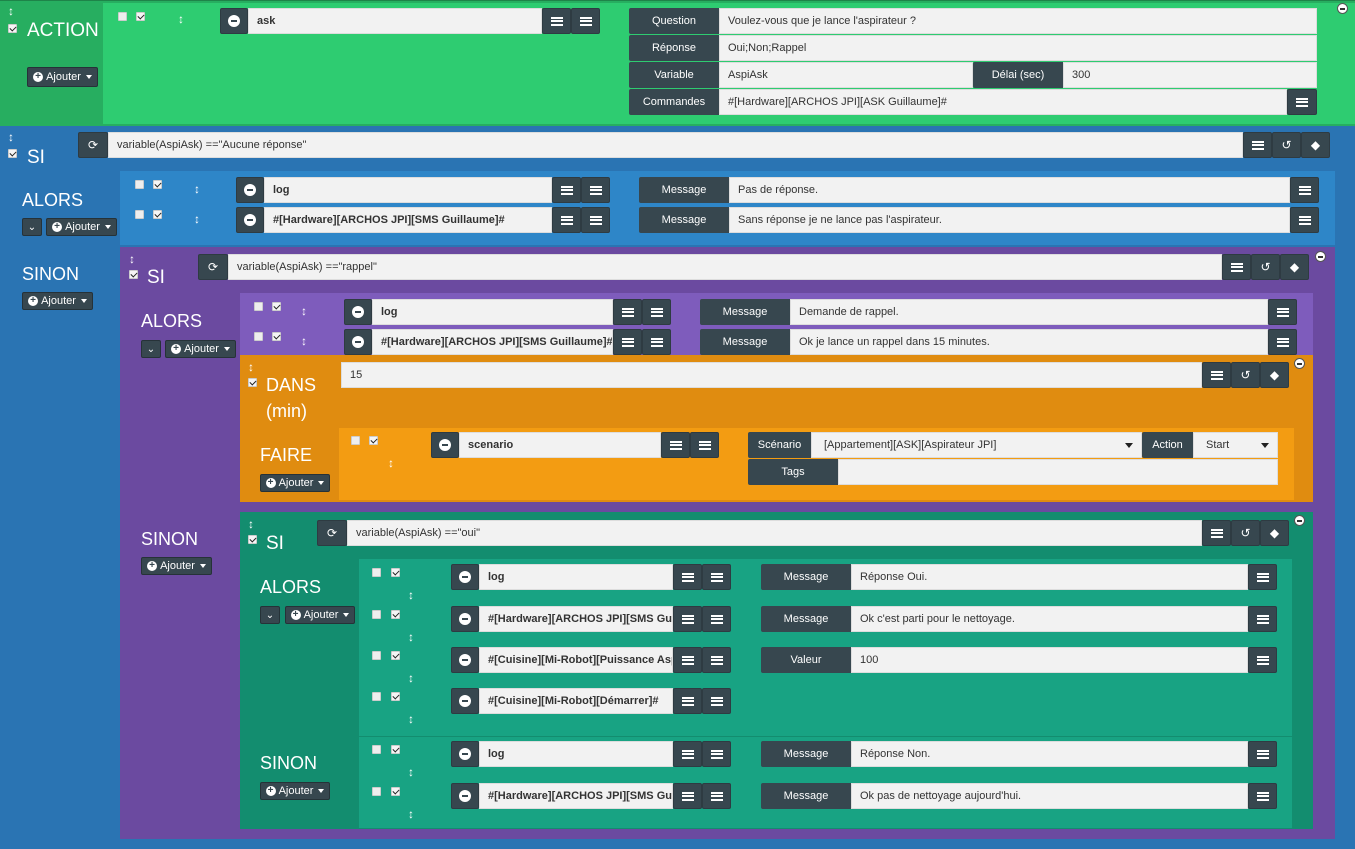 This screenshot has height=849, width=1355. Describe the element at coordinates (774, 533) in the screenshot. I see `si3-condition-input: variable(AspiAsk) =="oui"` at that location.